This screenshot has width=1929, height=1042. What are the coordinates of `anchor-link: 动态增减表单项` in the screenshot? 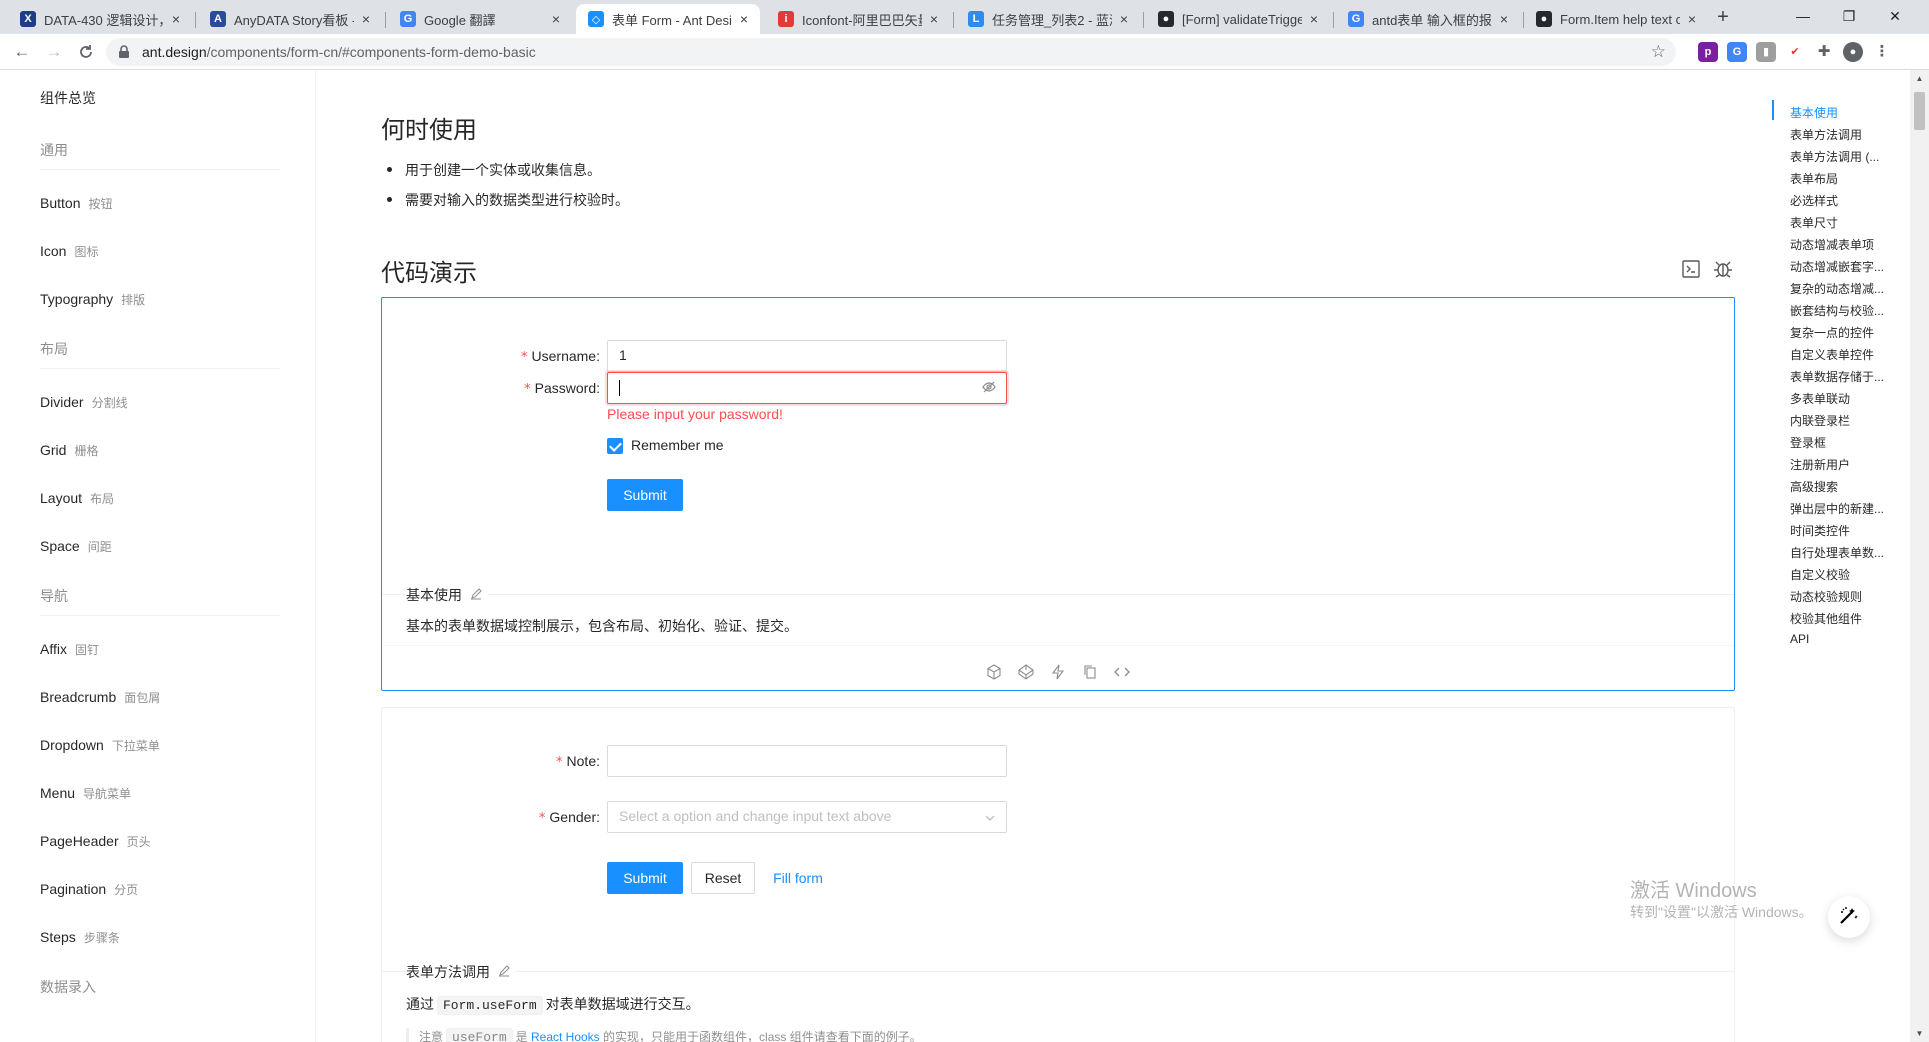 It's located at (1840, 244).